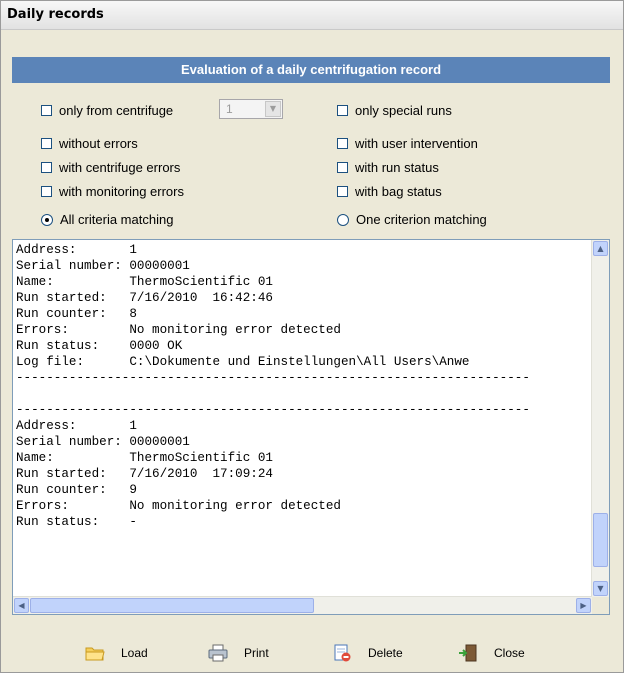  What do you see at coordinates (600, 605) in the screenshot?
I see `scrollbar-corner` at bounding box center [600, 605].